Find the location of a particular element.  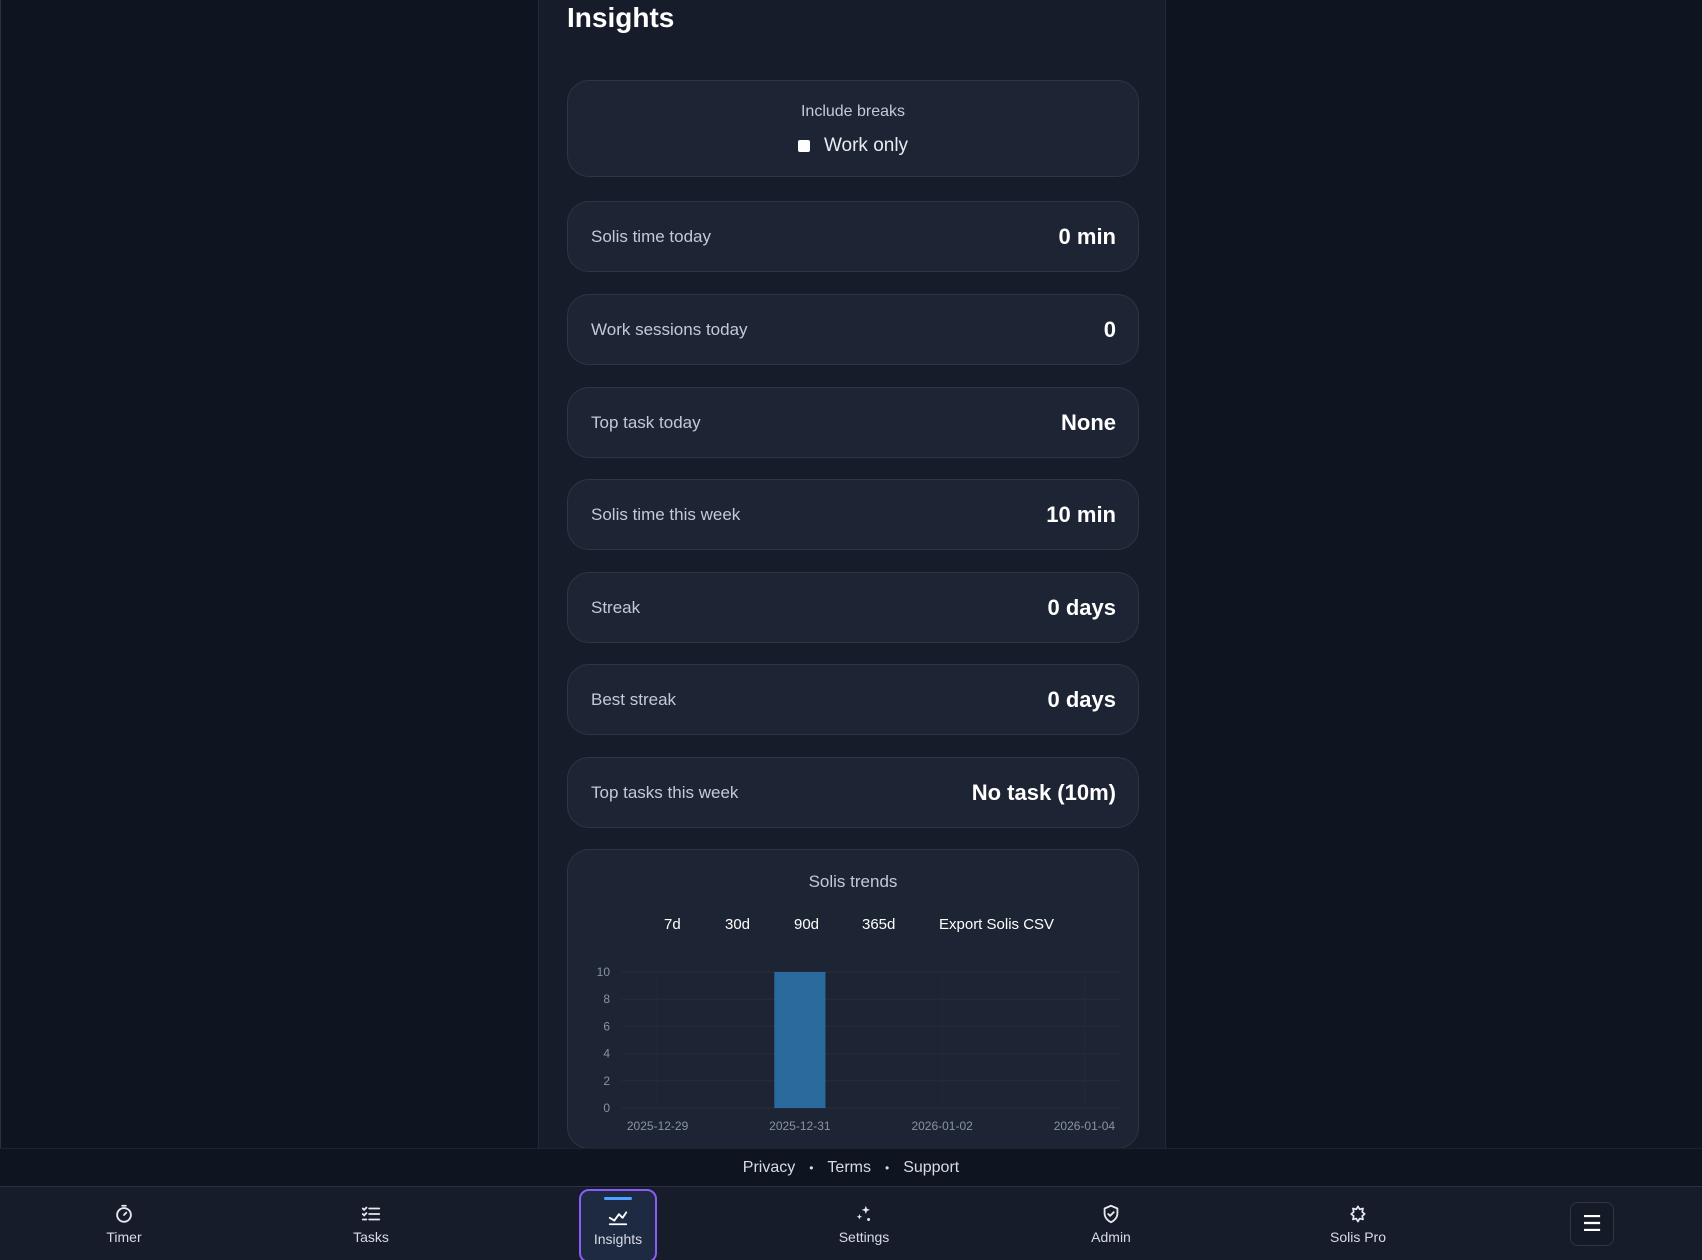

x-tick-label: 2026-01-04 is located at coordinates (1085, 1126).